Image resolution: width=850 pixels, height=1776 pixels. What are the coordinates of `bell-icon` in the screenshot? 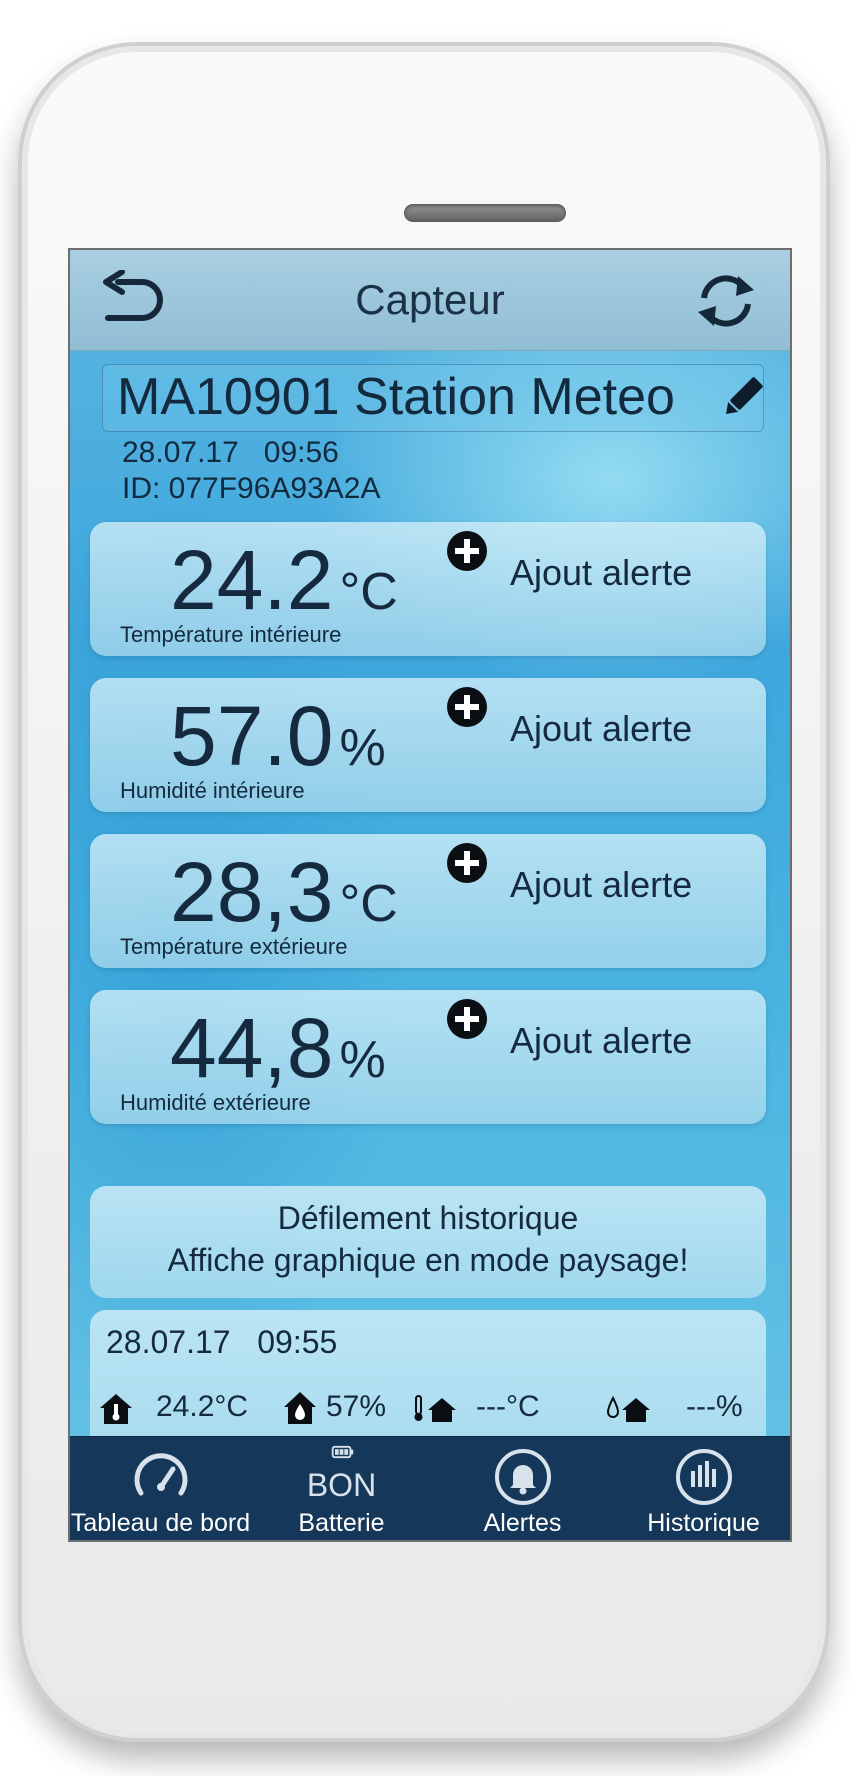 It's located at (522, 1477).